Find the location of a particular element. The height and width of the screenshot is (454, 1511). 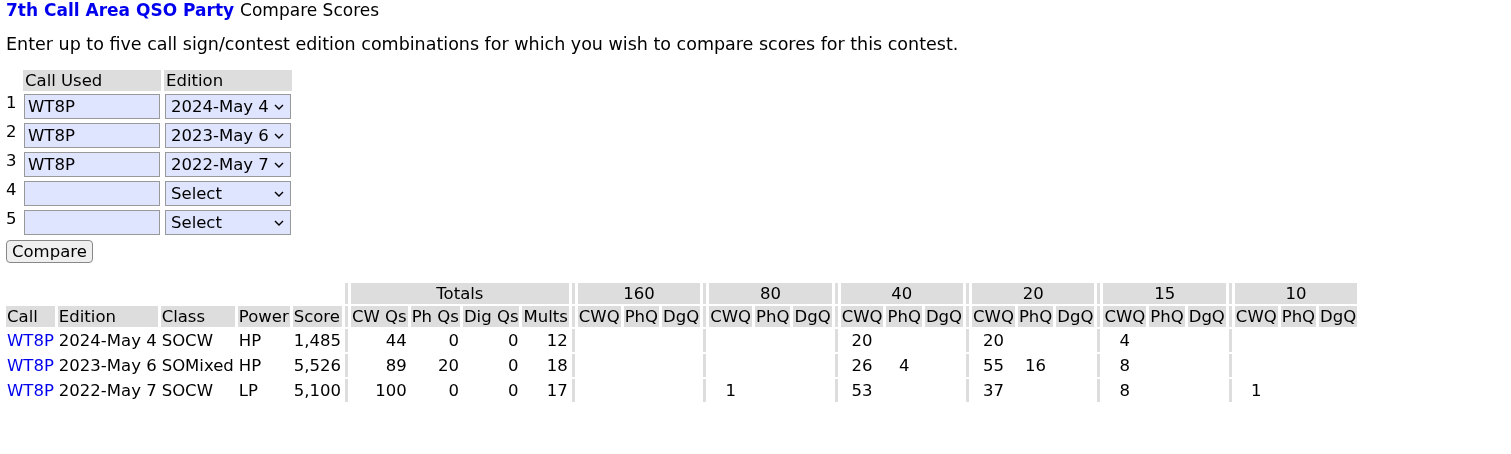

row-number: 4 is located at coordinates (12, 190).